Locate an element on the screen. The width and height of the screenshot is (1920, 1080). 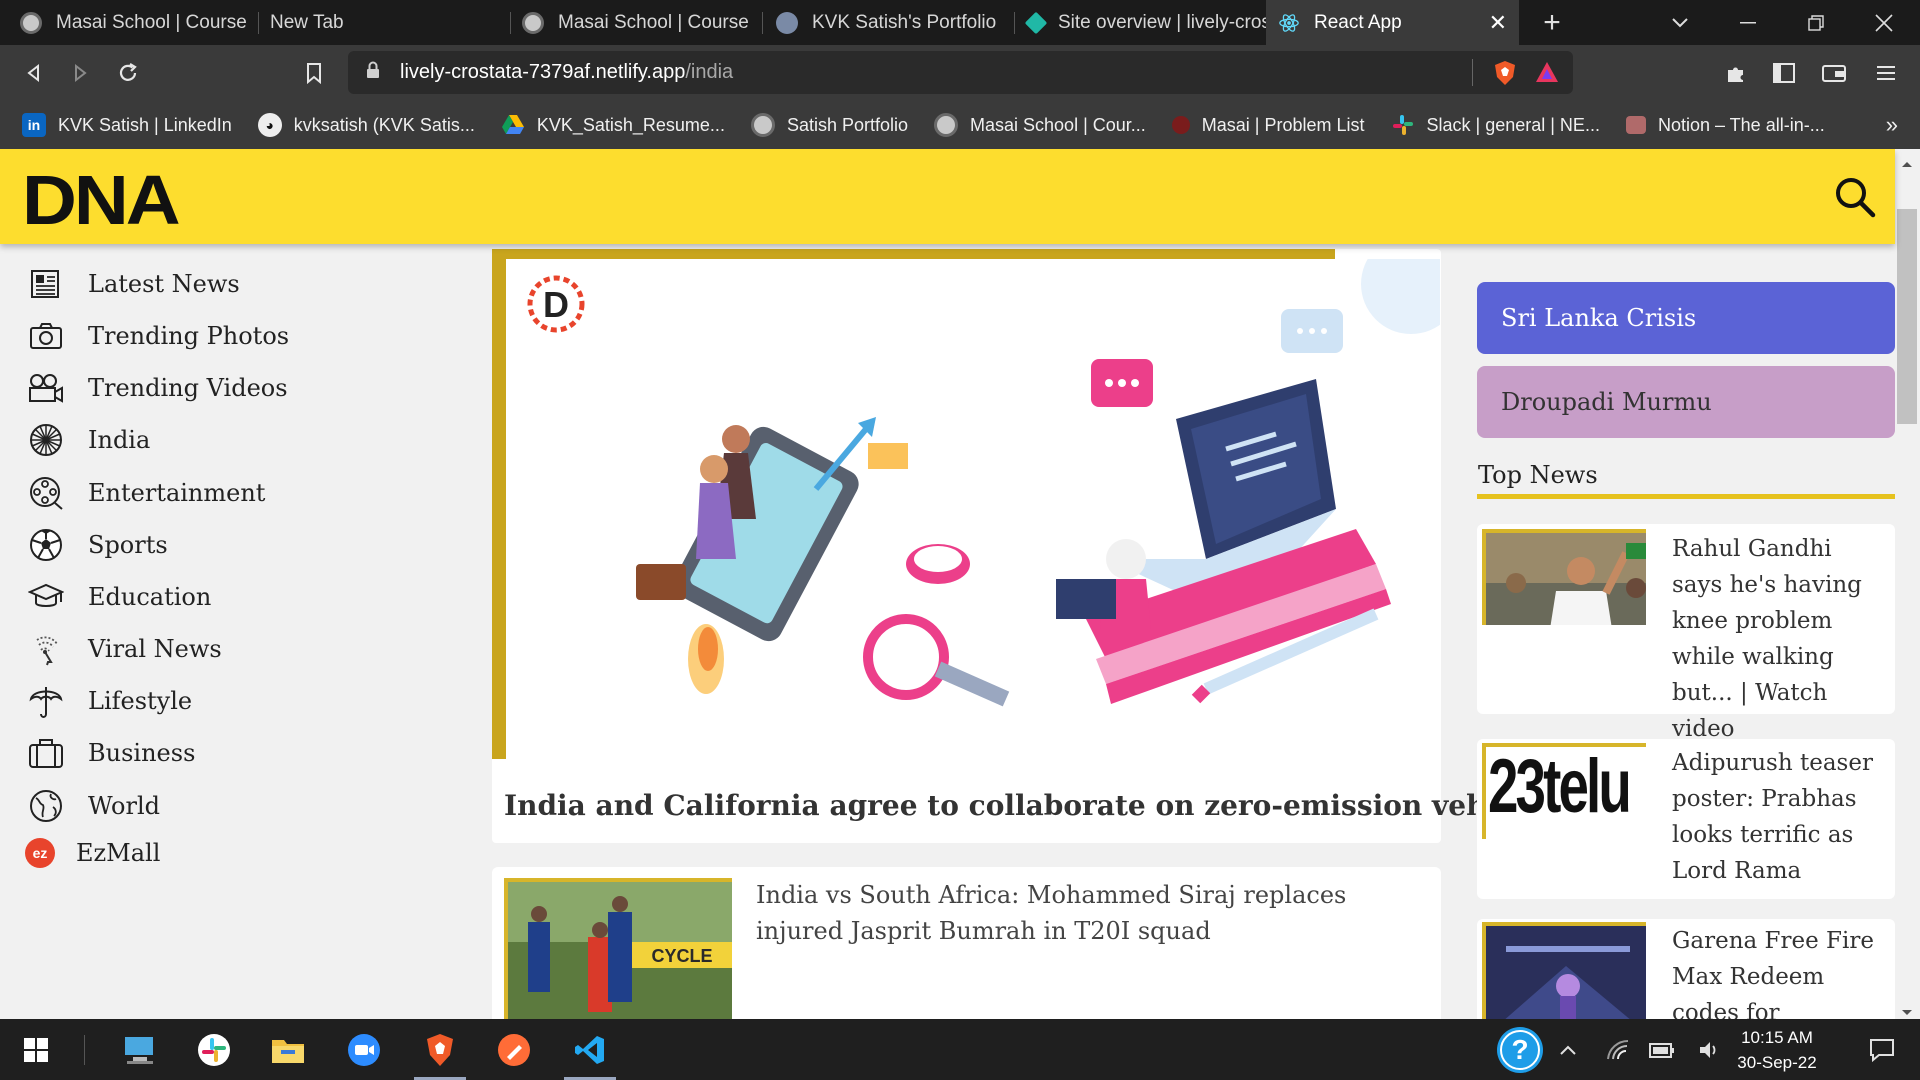
browser-tab: KVK Satish's Portfolio is located at coordinates (889, 22).